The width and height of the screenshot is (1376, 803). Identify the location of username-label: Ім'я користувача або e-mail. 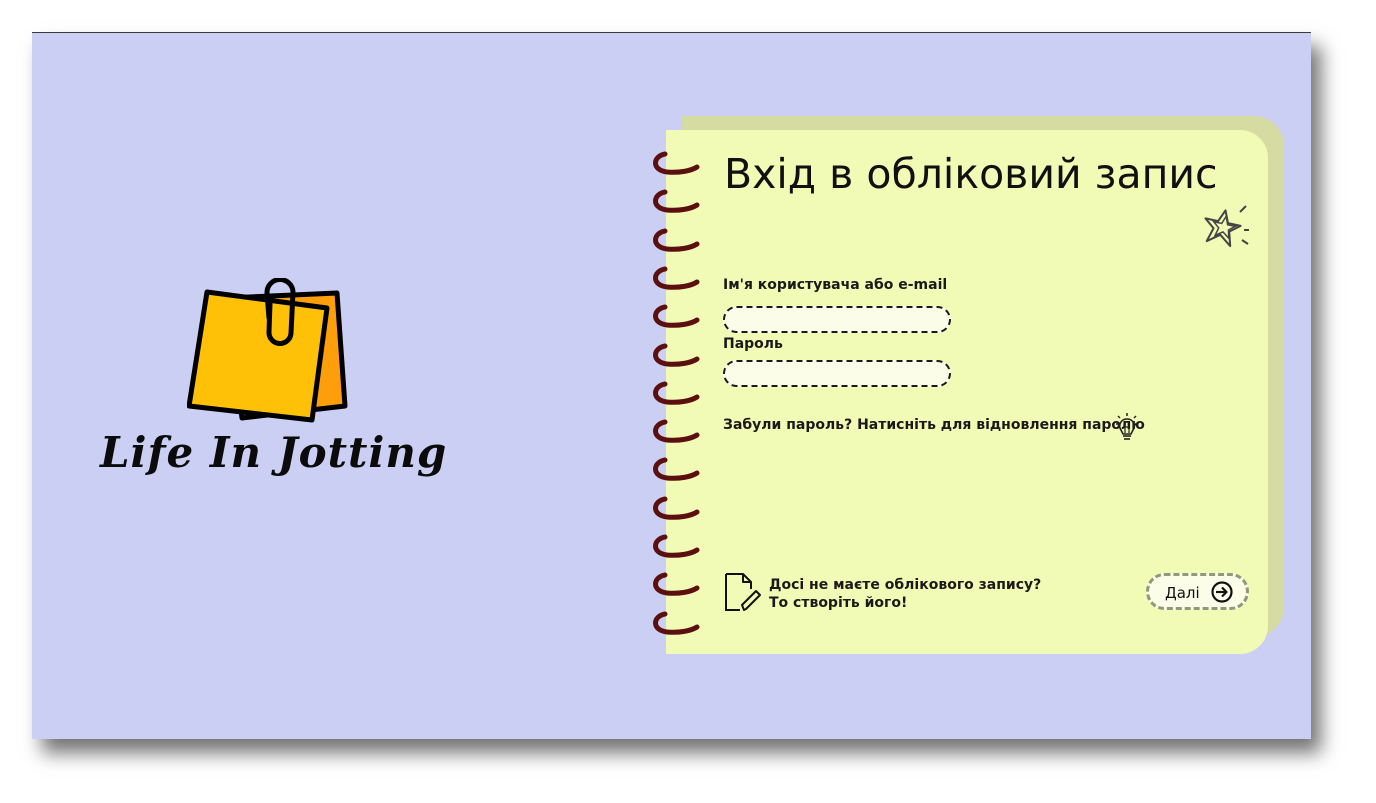
(835, 285).